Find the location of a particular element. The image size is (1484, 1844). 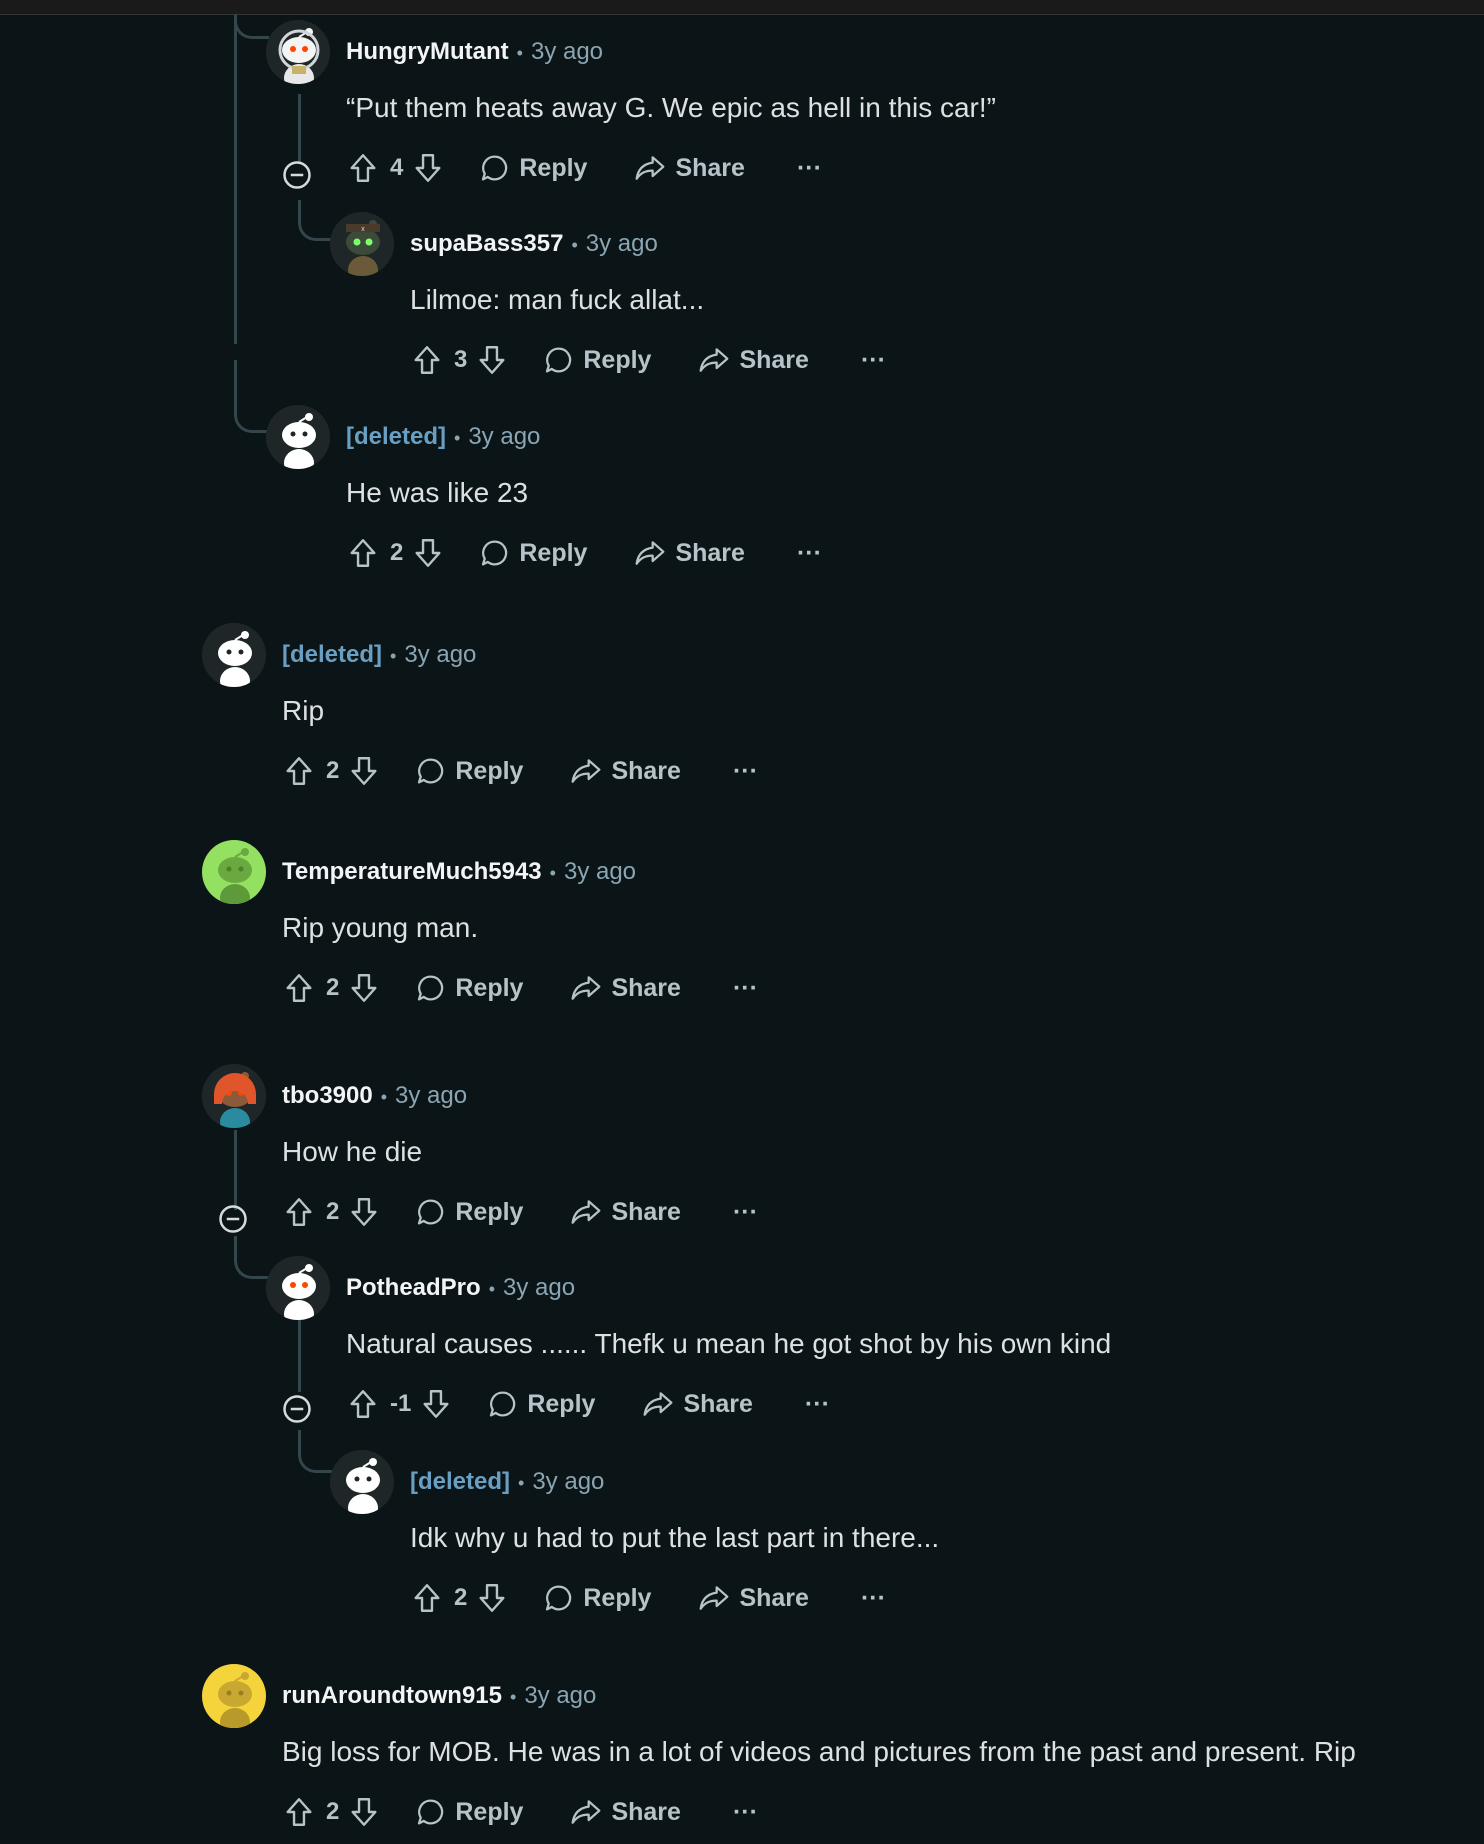

pirate-snoo-avatar-icon: x is located at coordinates (362, 244).